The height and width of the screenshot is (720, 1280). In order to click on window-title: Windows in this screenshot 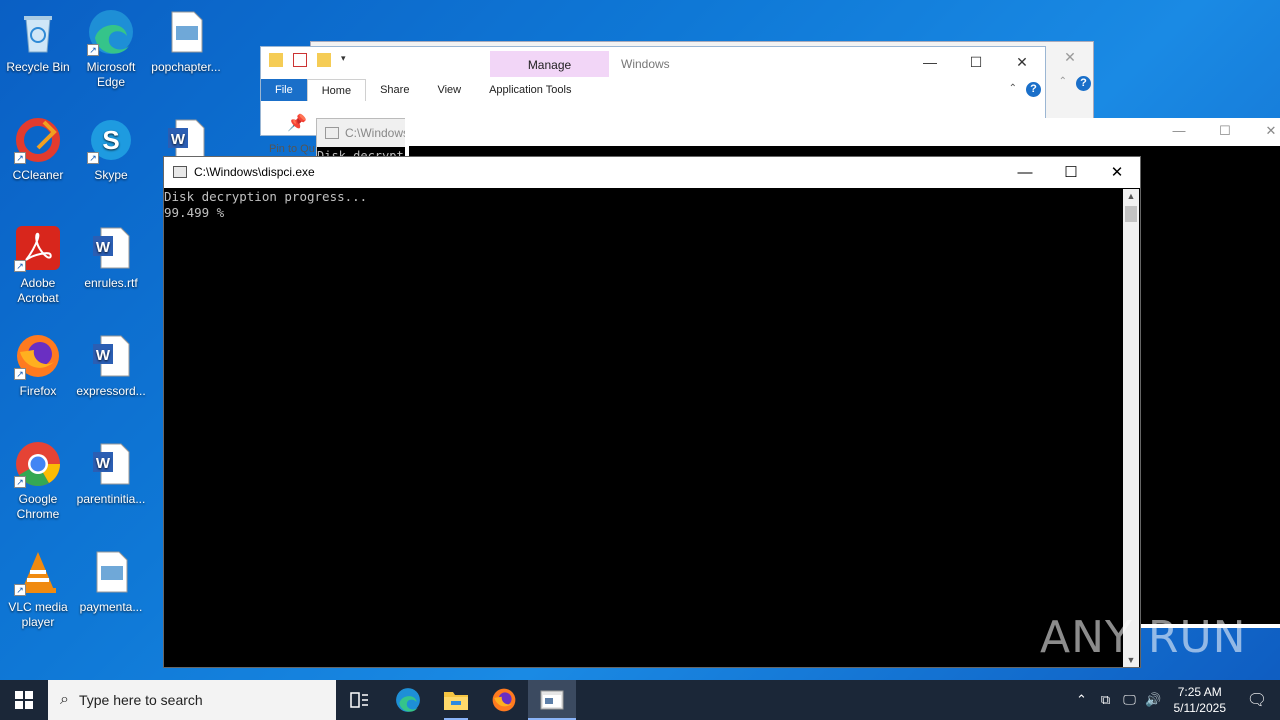, I will do `click(645, 64)`.